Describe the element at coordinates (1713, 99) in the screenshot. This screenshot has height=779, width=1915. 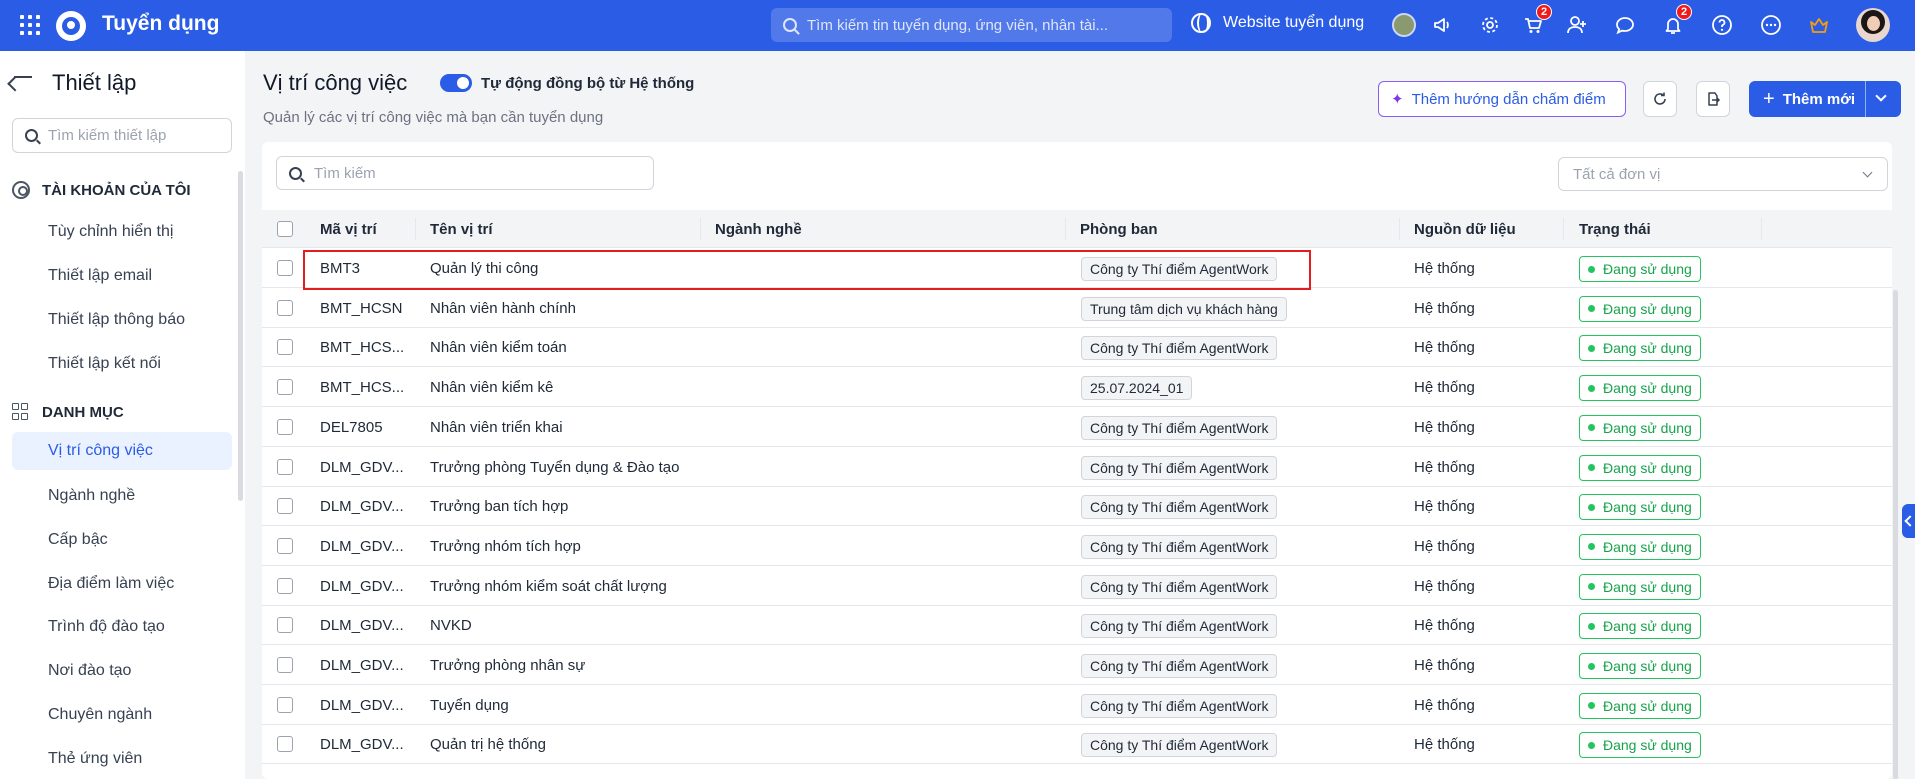
I see `export-button` at that location.